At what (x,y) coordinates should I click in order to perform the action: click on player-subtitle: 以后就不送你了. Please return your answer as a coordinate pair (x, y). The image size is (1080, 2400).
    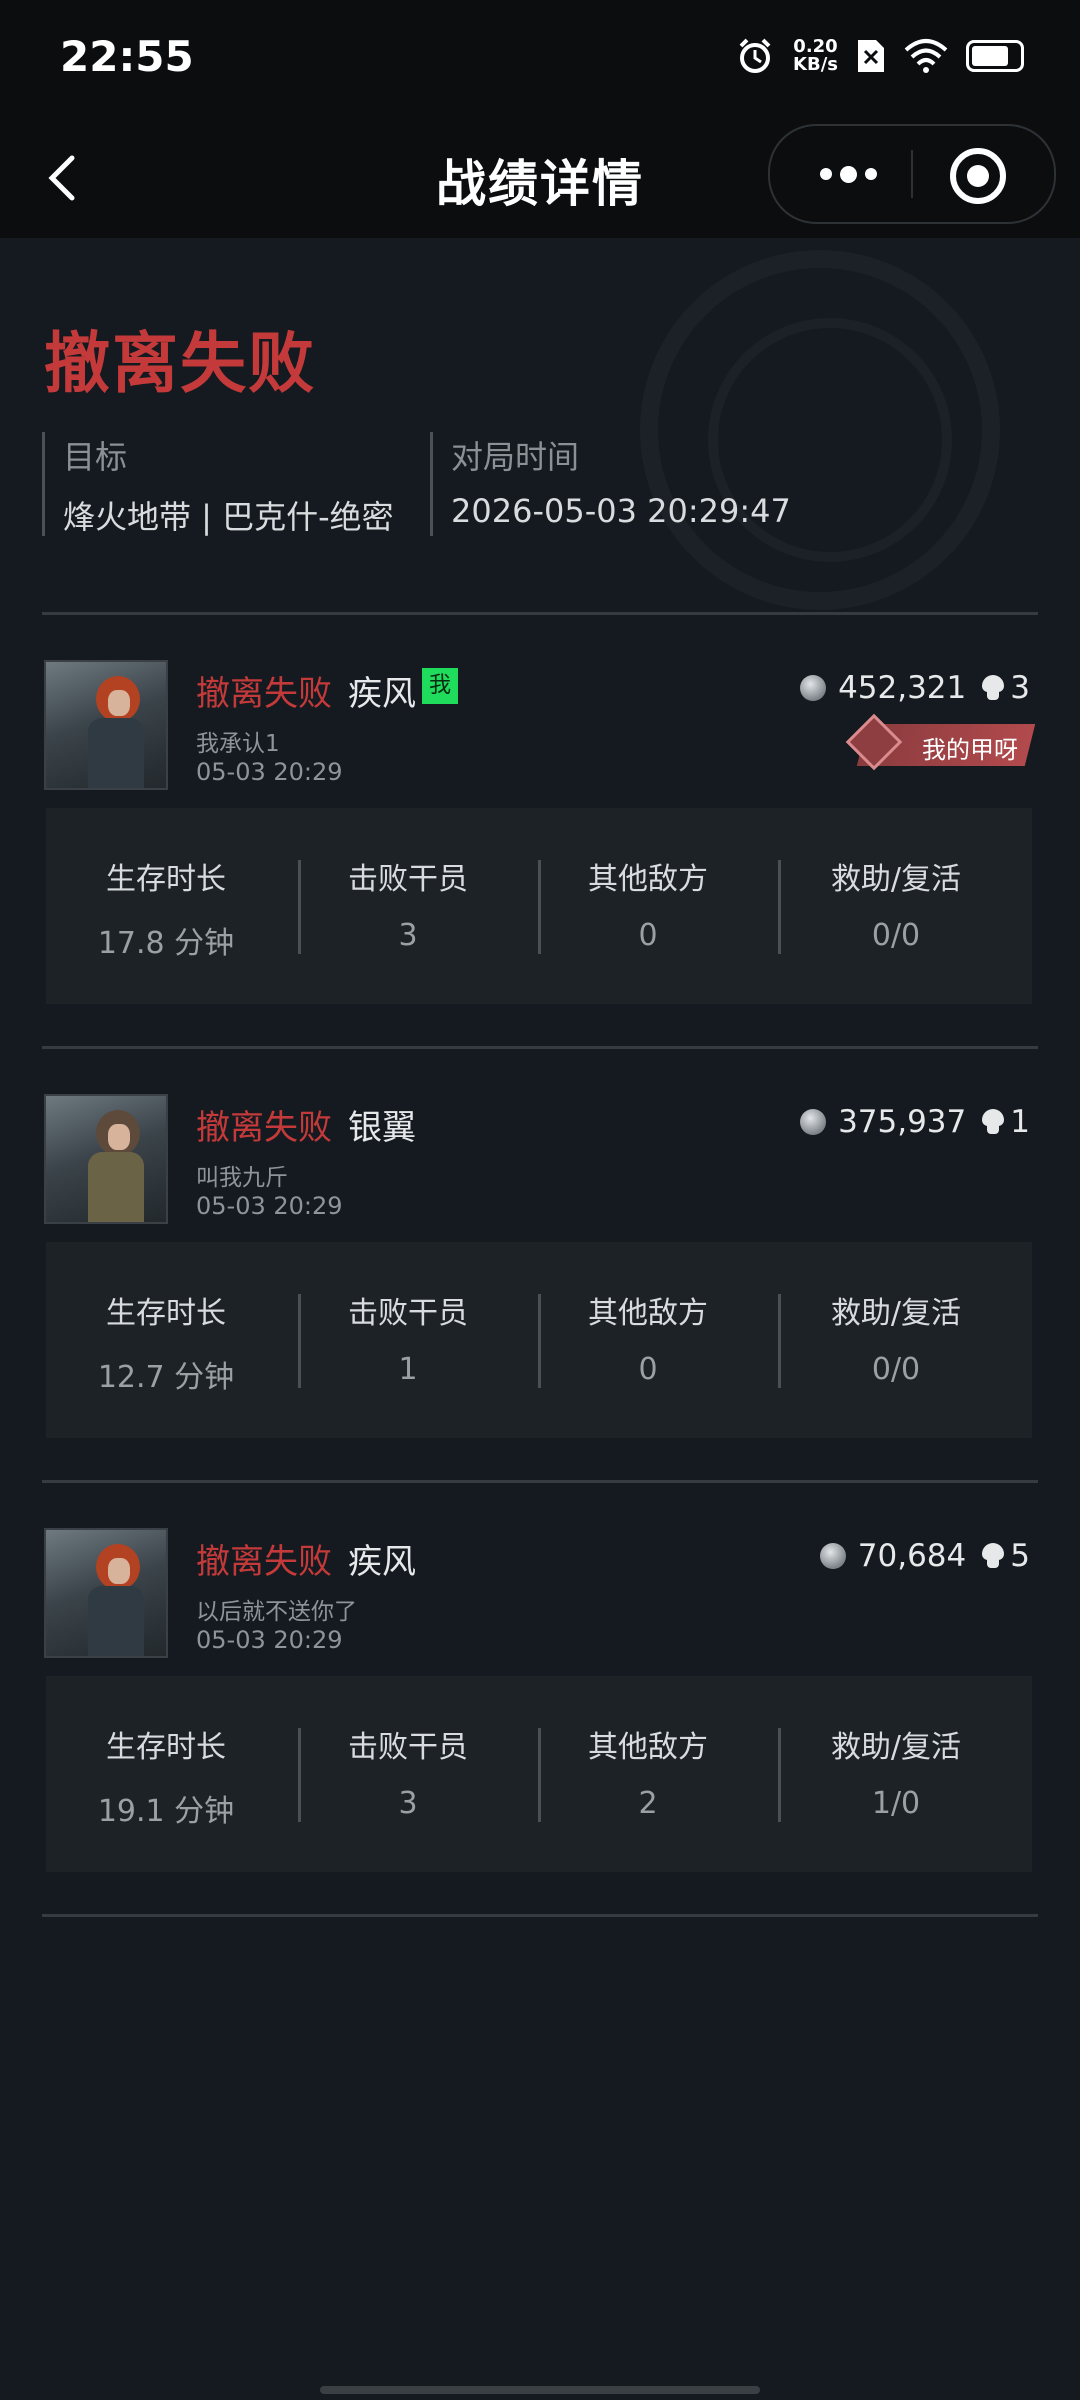
    Looking at the image, I should click on (276, 1612).